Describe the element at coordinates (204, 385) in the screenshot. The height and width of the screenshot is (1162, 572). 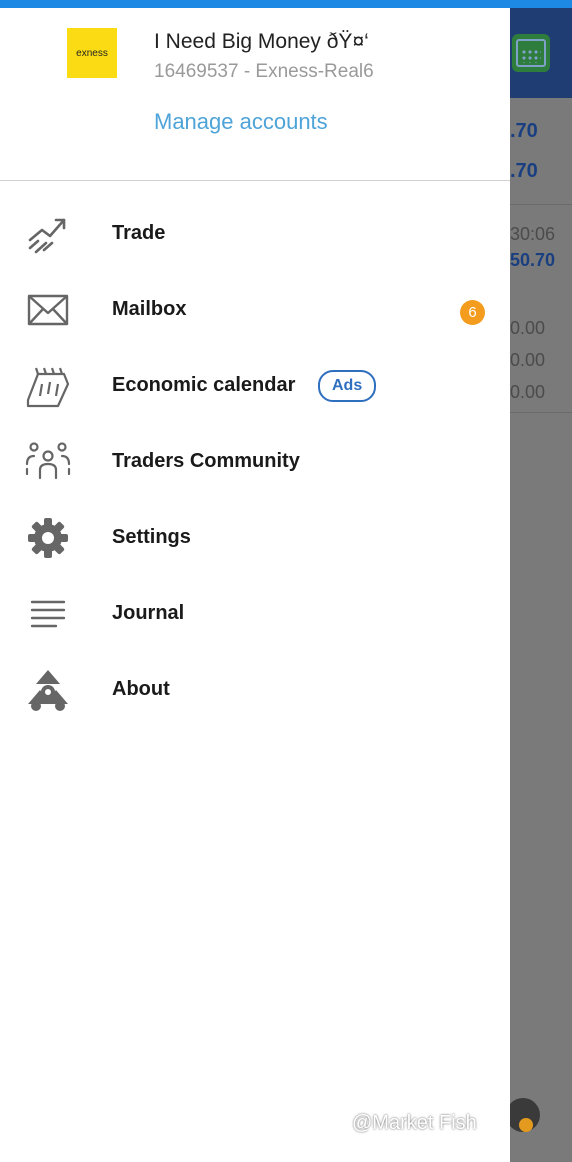
I see `menu-item-label: Economic calendar` at that location.